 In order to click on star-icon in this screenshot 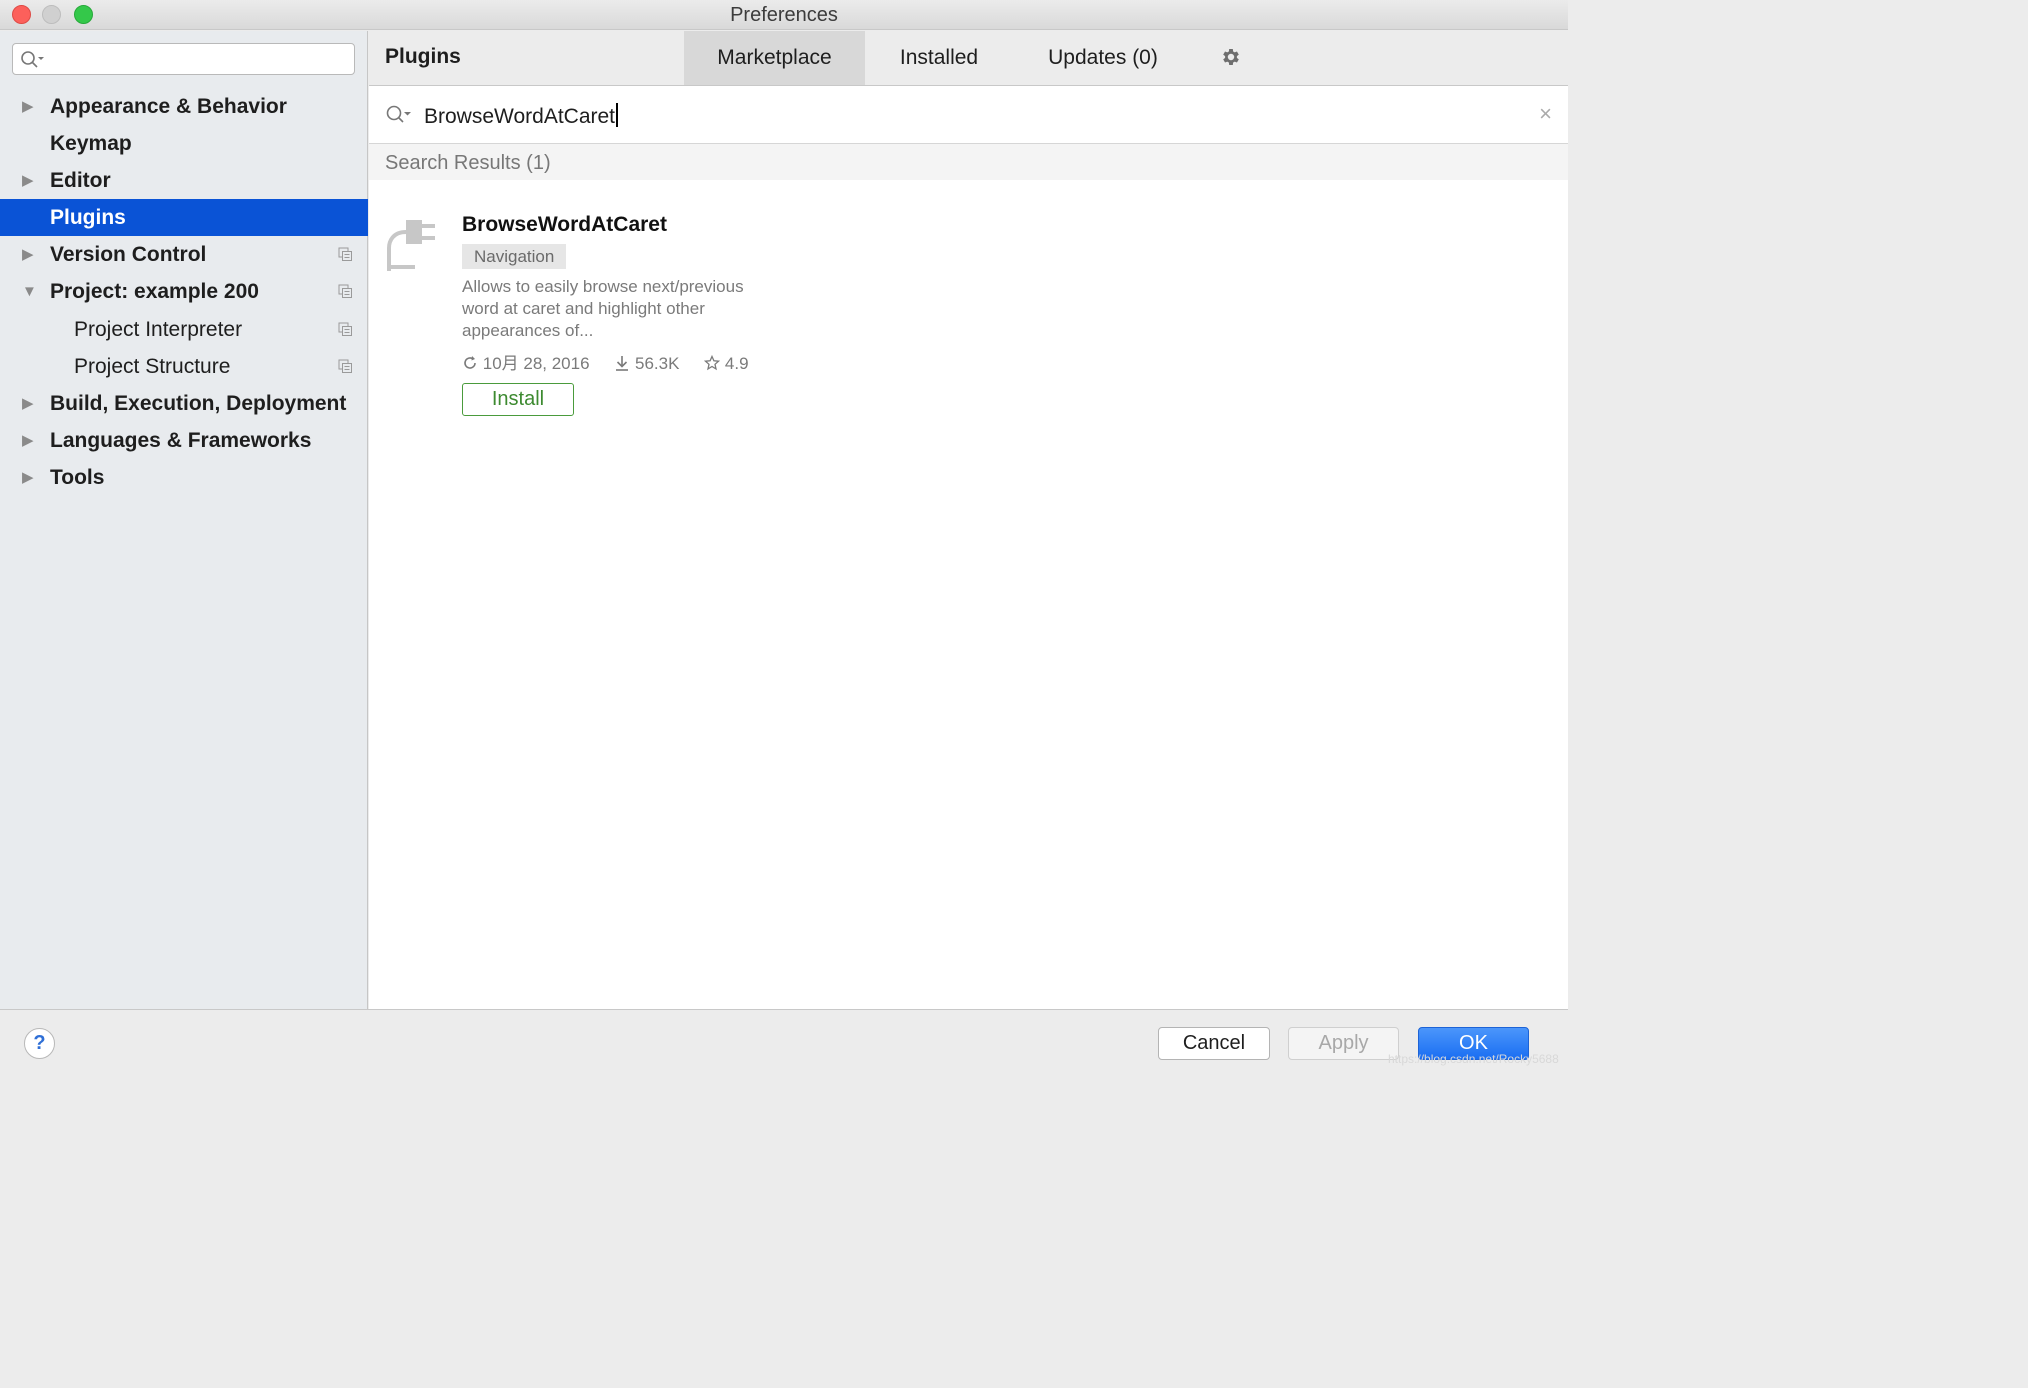, I will do `click(712, 362)`.